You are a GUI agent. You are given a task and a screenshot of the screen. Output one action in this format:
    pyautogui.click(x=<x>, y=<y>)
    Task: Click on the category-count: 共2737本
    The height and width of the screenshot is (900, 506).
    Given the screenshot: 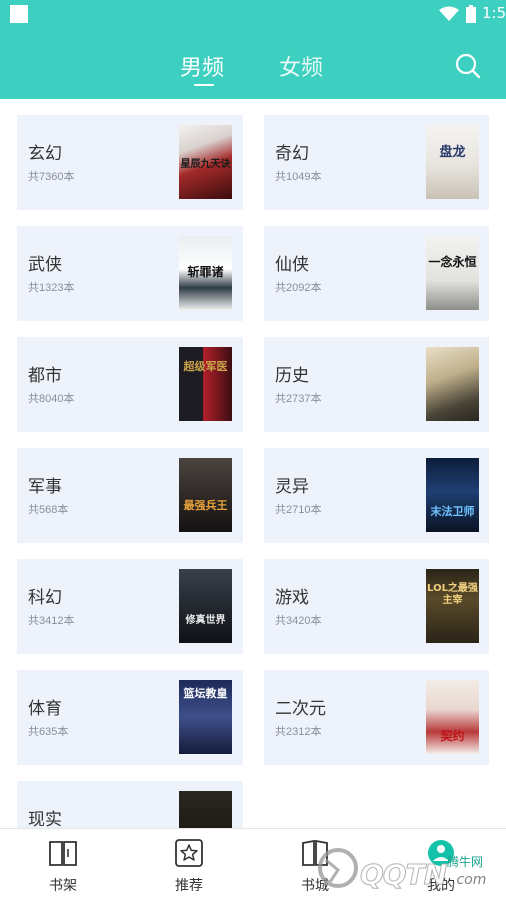 What is the action you would take?
    pyautogui.click(x=298, y=399)
    